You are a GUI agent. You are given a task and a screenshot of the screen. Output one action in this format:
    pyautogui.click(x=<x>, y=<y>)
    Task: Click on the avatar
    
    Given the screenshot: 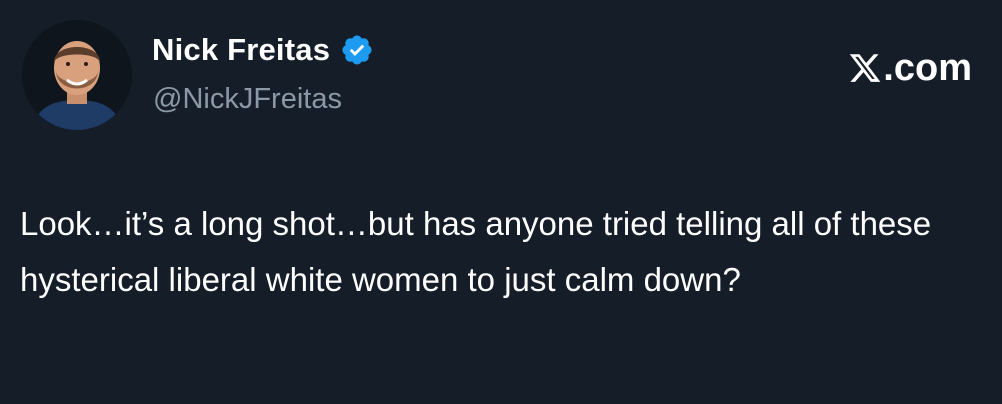 What is the action you would take?
    pyautogui.click(x=77, y=75)
    